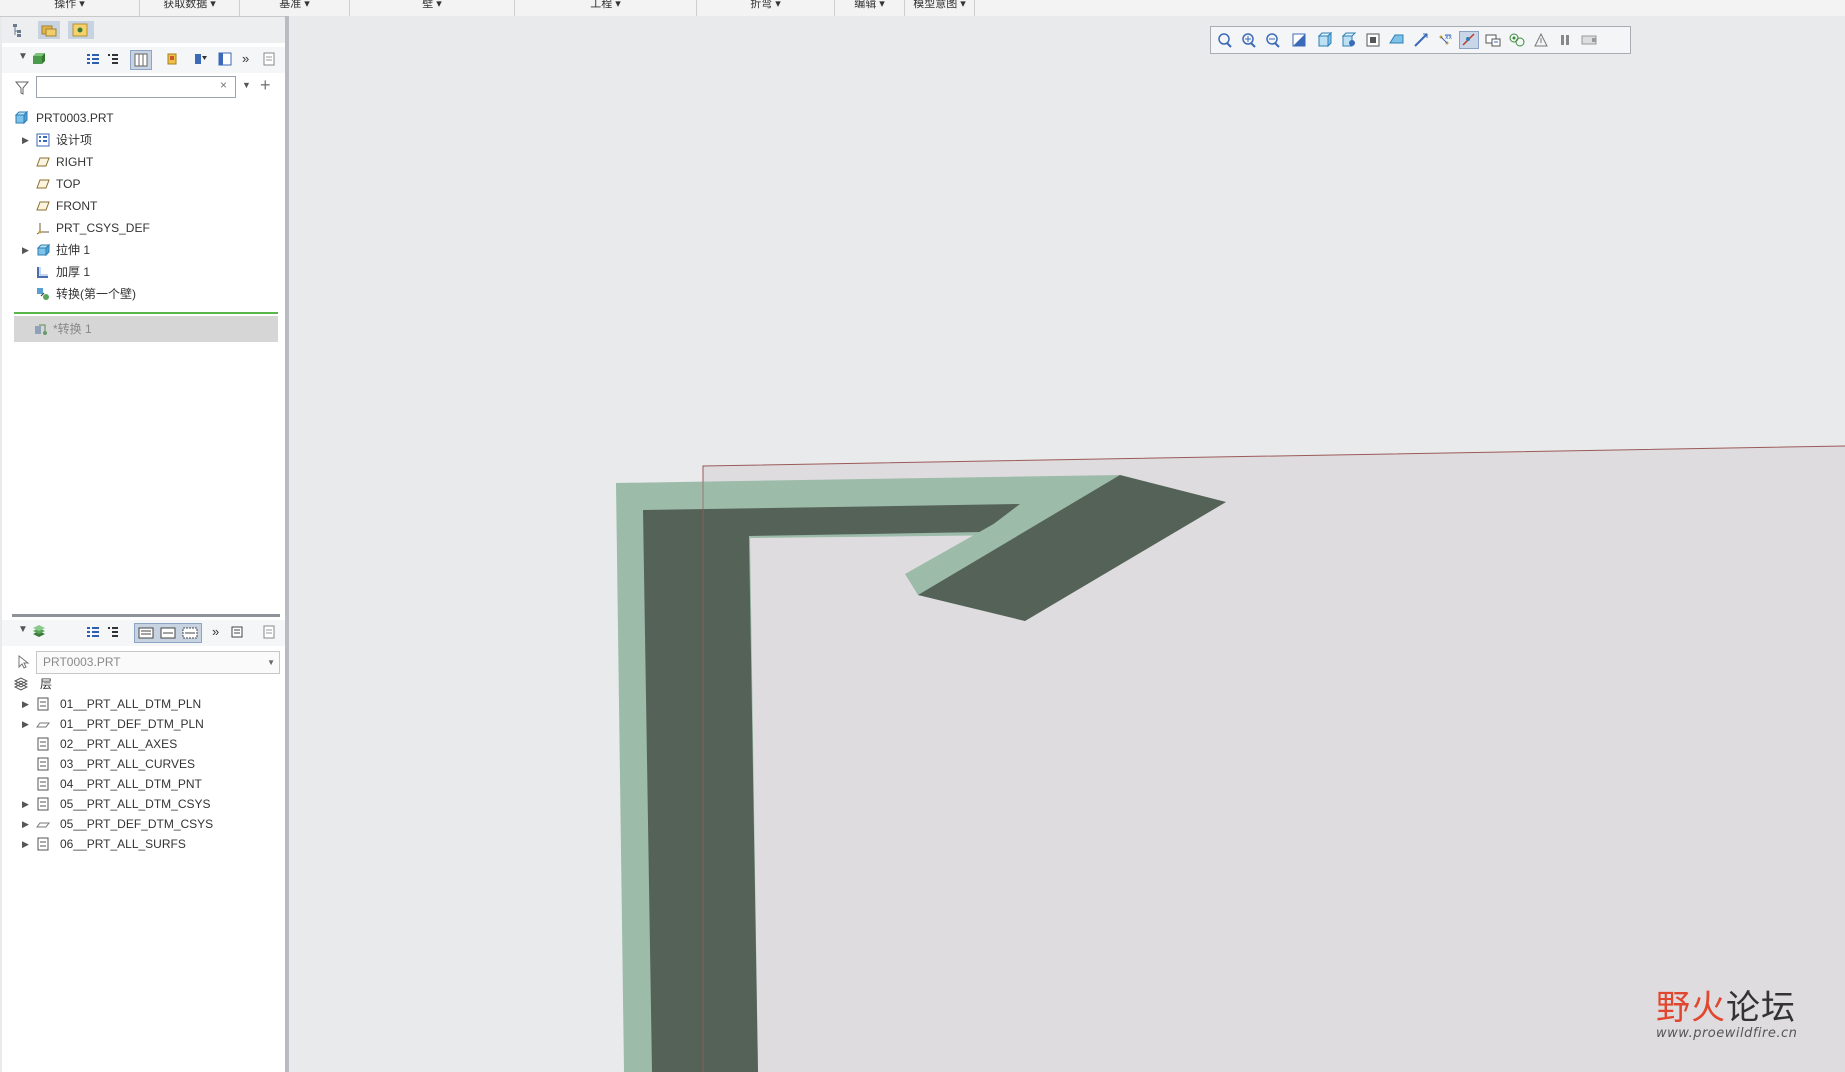  I want to click on tree-item-extrude: ▶ 拉伸 1, so click(143, 250).